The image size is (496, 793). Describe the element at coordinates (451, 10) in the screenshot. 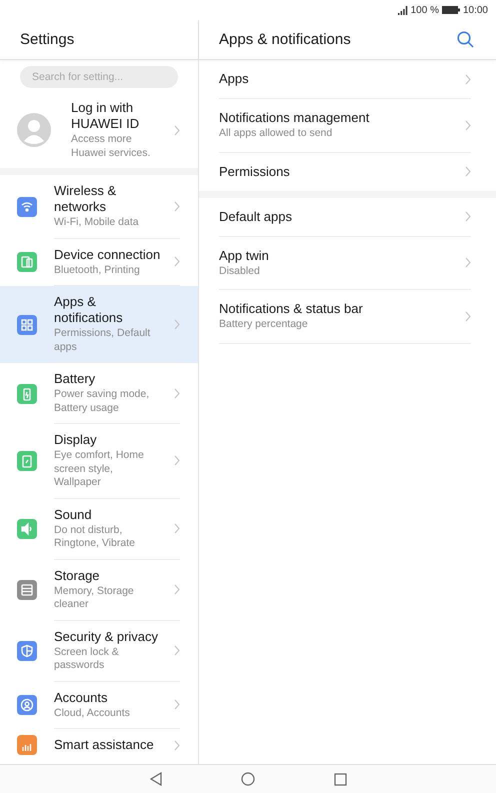

I see `battery-icon` at that location.